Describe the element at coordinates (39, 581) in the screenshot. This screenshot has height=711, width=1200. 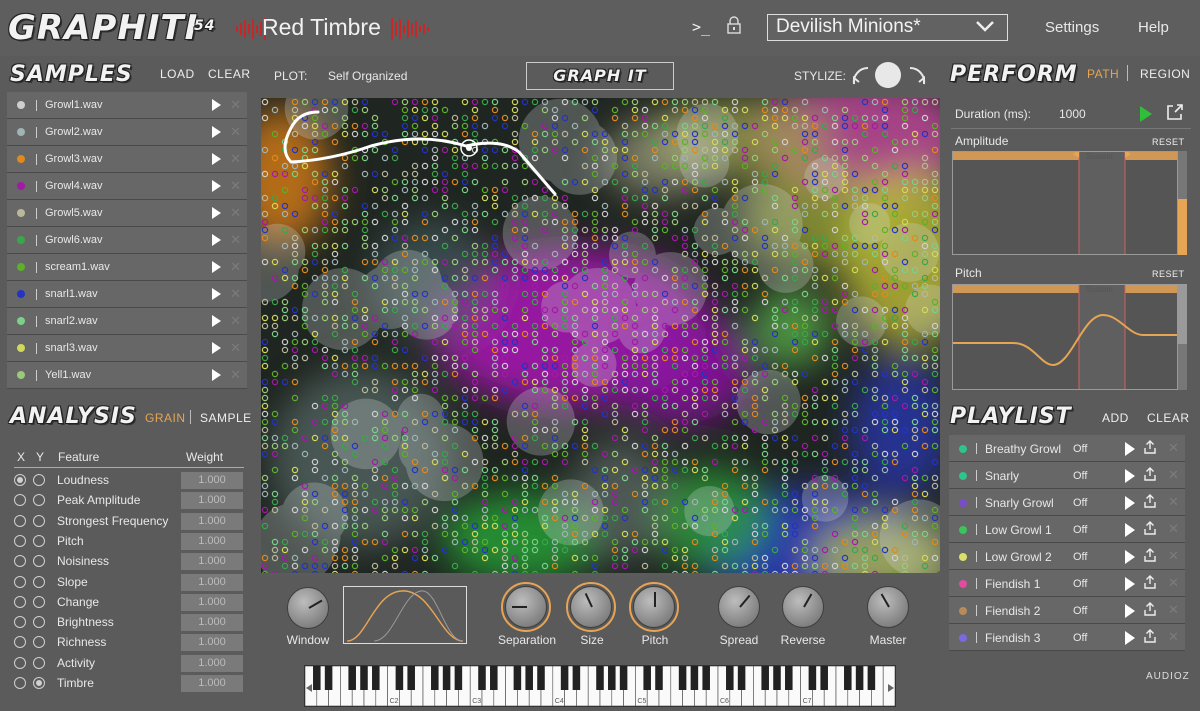
I see `y-axis-radio` at that location.